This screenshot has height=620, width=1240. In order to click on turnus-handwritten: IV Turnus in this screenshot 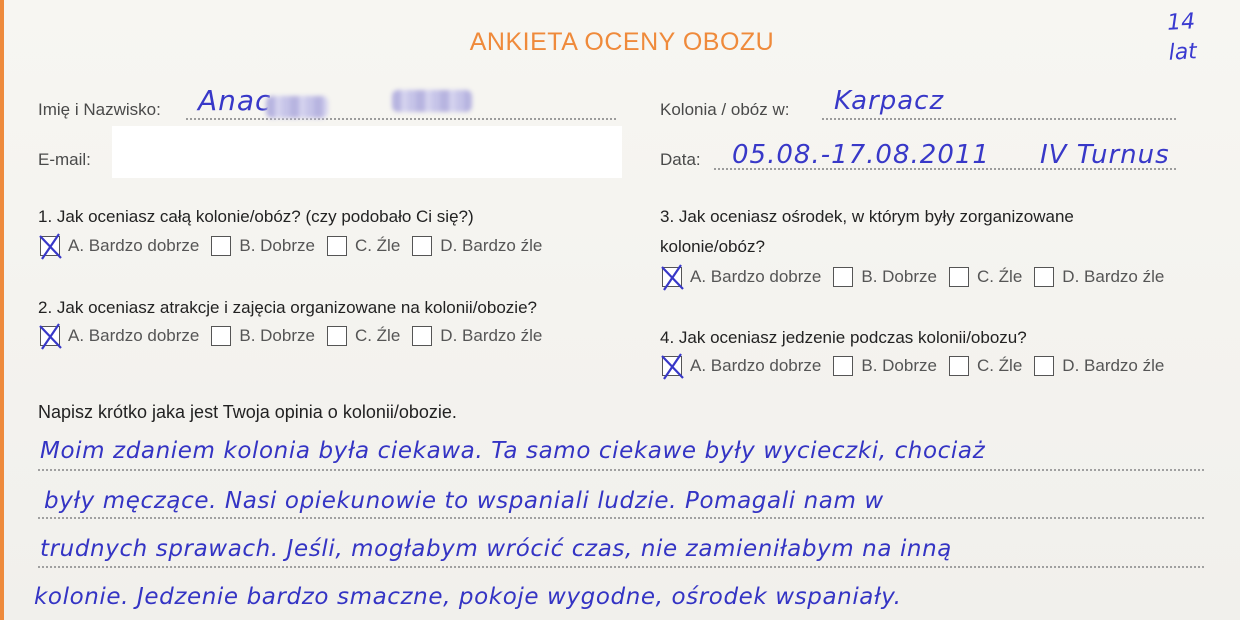, I will do `click(1105, 155)`.